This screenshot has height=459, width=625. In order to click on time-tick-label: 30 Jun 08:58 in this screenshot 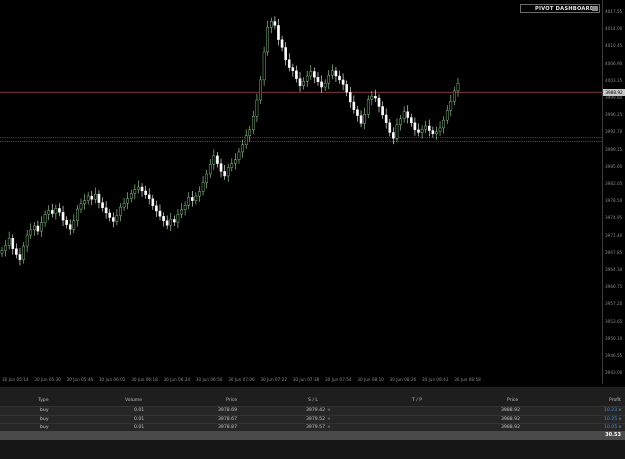, I will do `click(467, 379)`.